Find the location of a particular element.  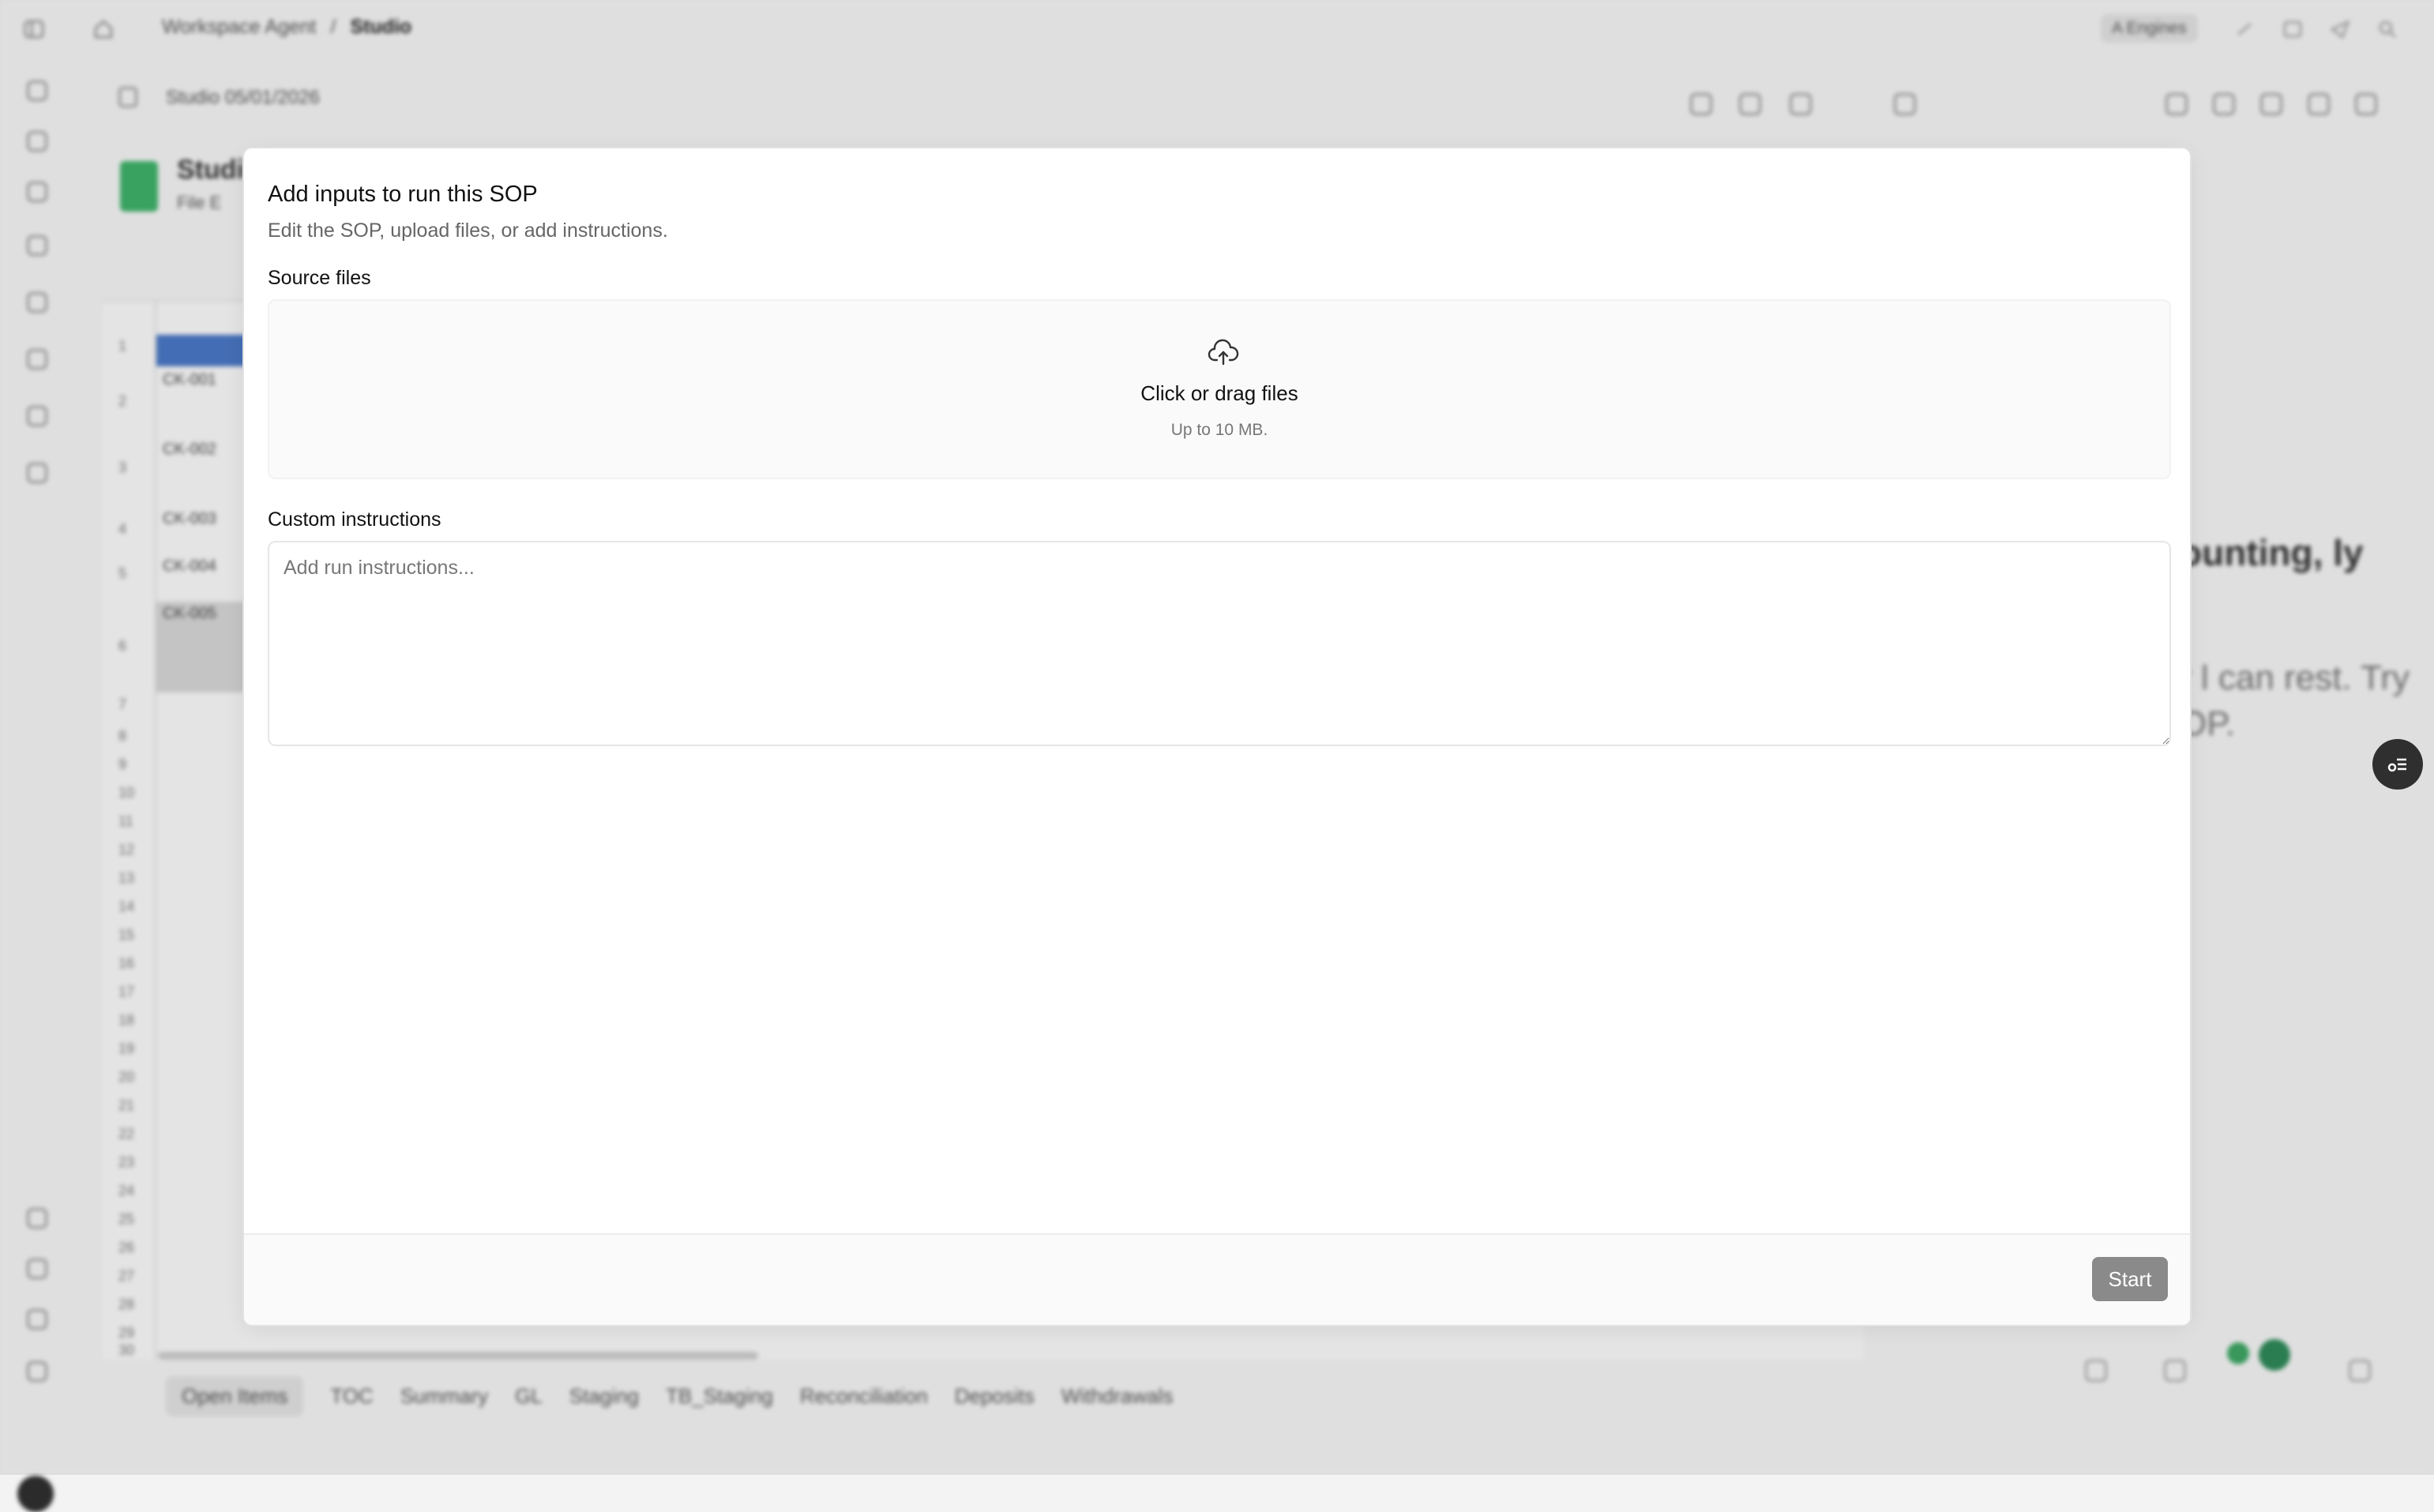

dialog-title: Add inputs to run this SOP is located at coordinates (403, 194).